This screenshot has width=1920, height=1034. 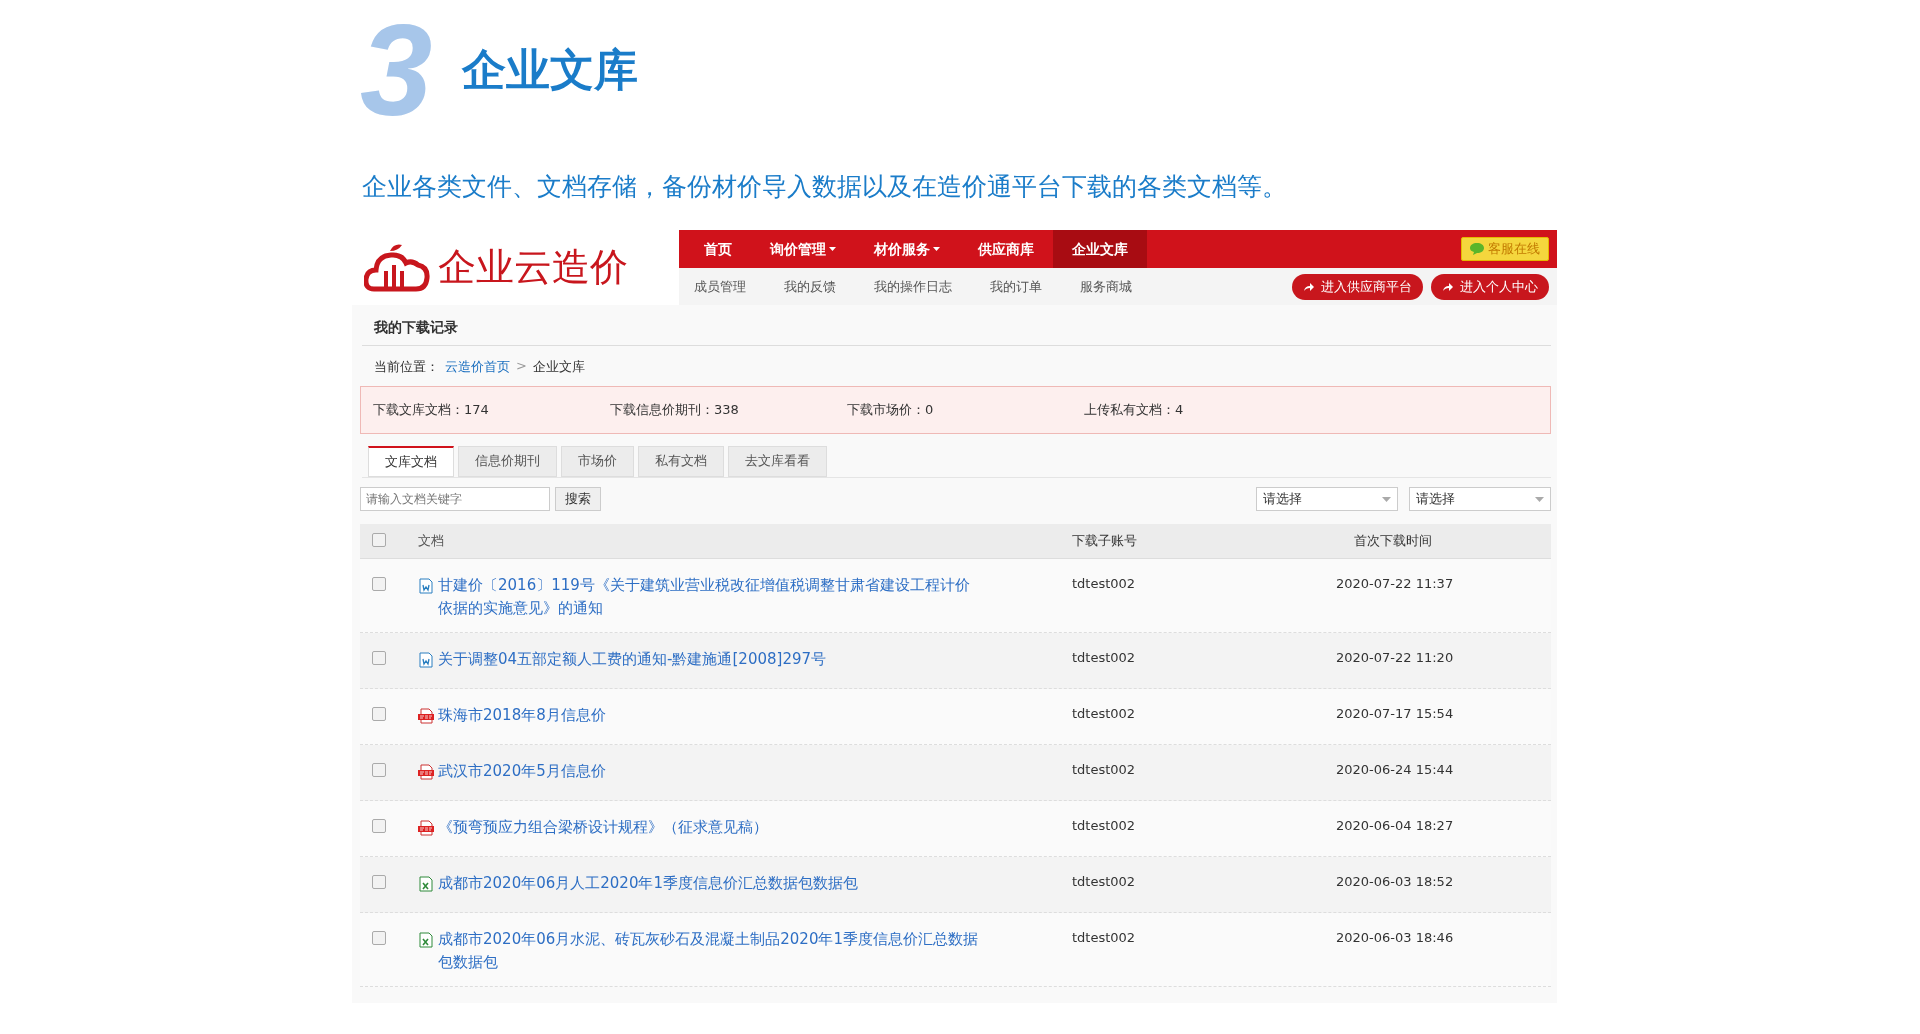 What do you see at coordinates (431, 540) in the screenshot?
I see `column-header: 文档` at bounding box center [431, 540].